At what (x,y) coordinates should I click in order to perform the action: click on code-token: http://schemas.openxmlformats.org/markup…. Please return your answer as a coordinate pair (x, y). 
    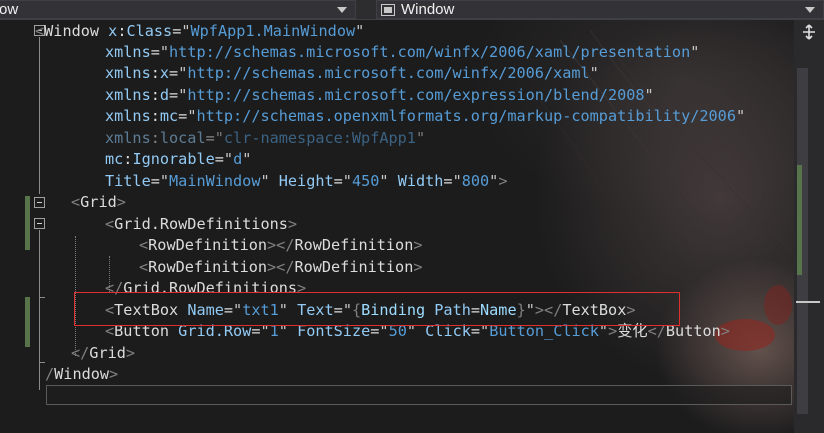
    Looking at the image, I should click on (466, 116).